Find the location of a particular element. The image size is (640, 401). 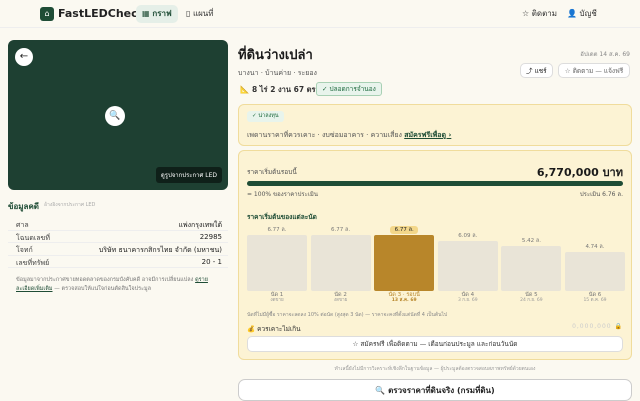

start-price: 6,770,000 บาท is located at coordinates (579, 172).